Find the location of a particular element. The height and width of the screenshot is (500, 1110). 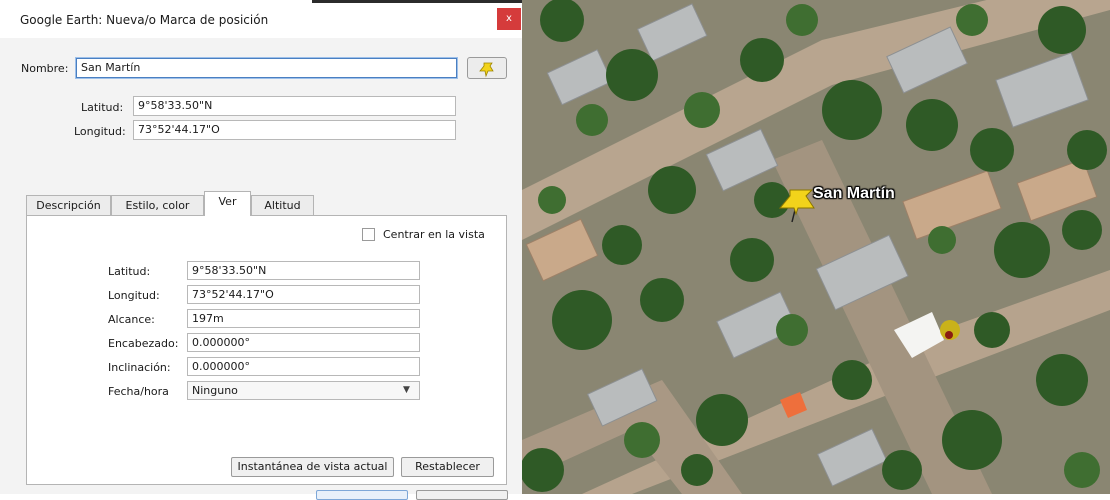

cancel-button is located at coordinates (462, 495).